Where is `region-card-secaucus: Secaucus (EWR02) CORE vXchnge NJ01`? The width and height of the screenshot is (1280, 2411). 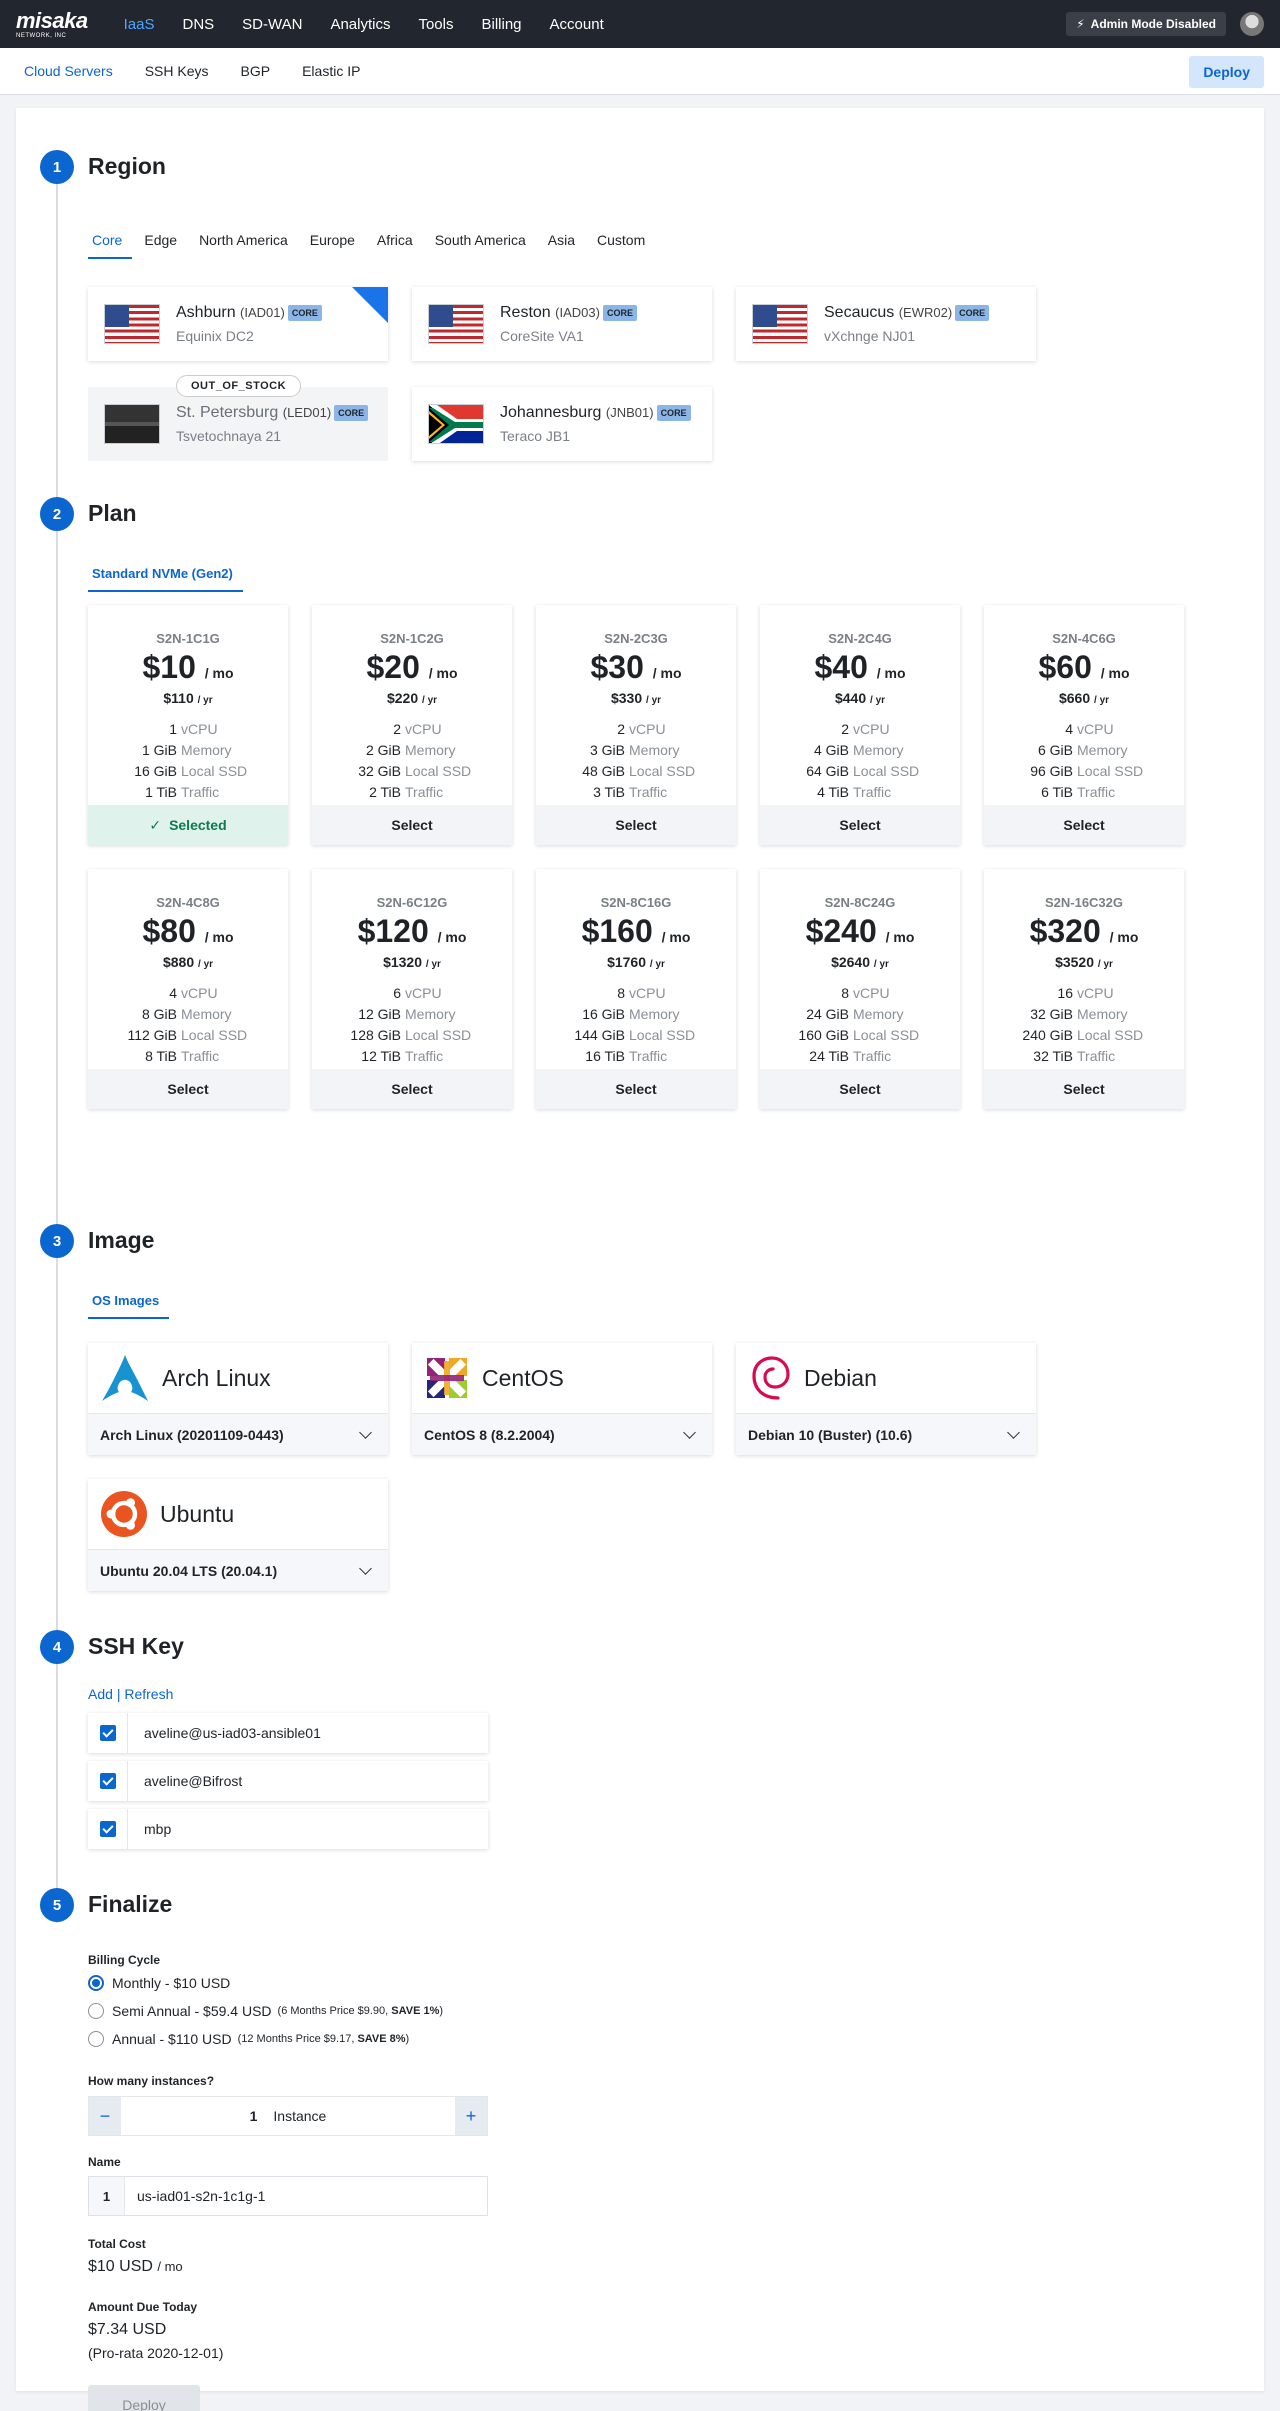
region-card-secaucus: Secaucus (EWR02) CORE vXchnge NJ01 is located at coordinates (886, 324).